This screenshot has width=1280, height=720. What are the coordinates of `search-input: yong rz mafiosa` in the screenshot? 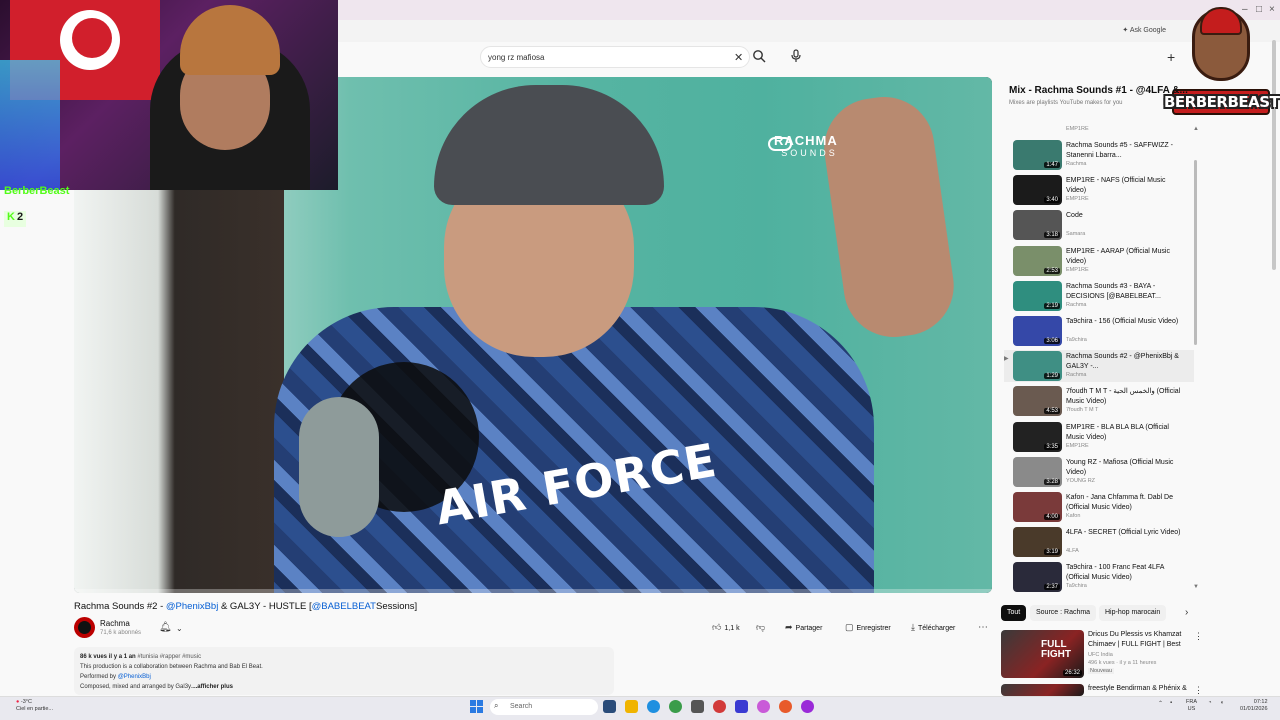 It's located at (516, 57).